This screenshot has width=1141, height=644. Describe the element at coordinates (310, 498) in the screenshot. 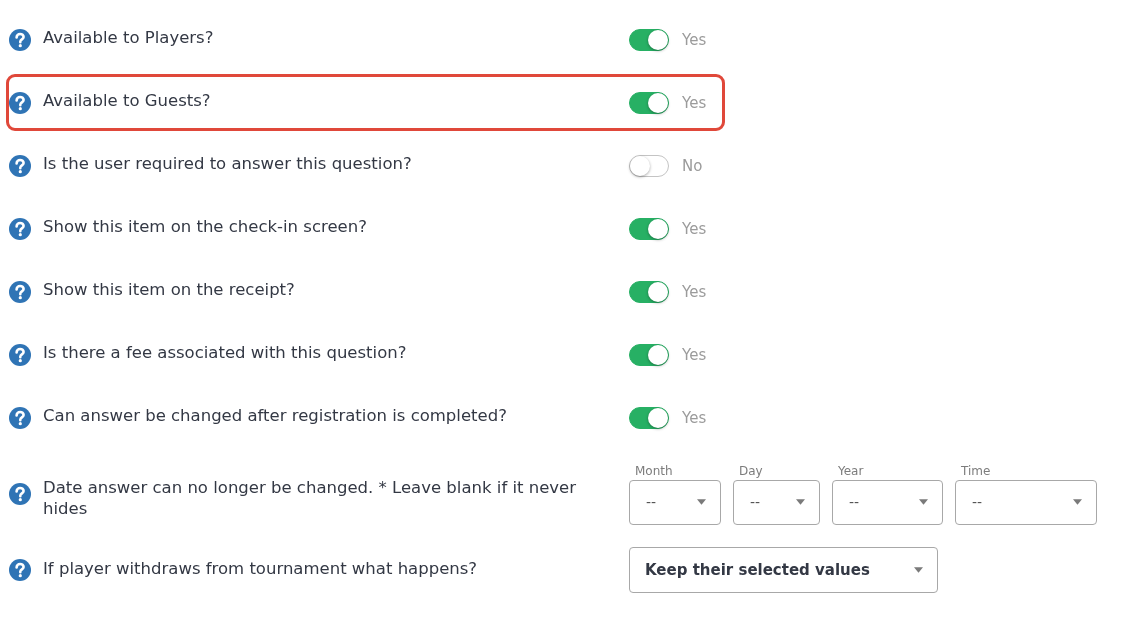

I see `question-label: Date answer can no longer be changed. * Leave blank if it never hides` at that location.